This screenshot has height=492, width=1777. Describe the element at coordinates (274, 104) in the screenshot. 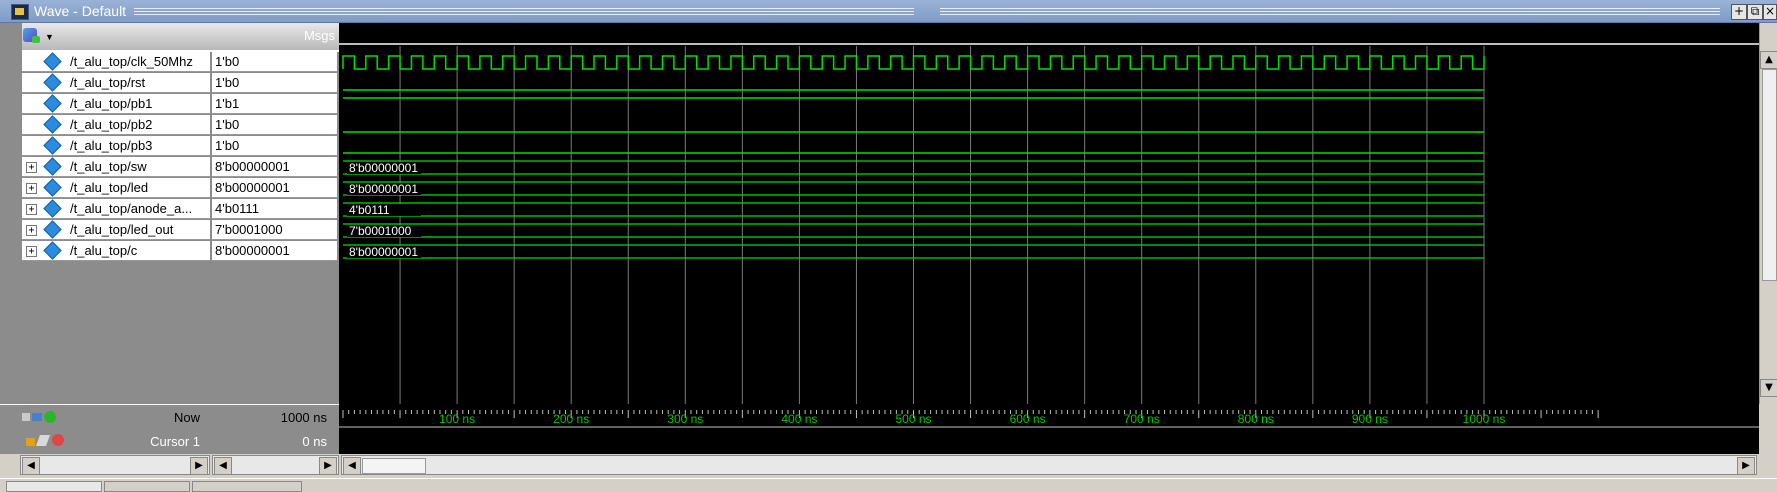

I see `signal-value-cell: 1'b1` at that location.